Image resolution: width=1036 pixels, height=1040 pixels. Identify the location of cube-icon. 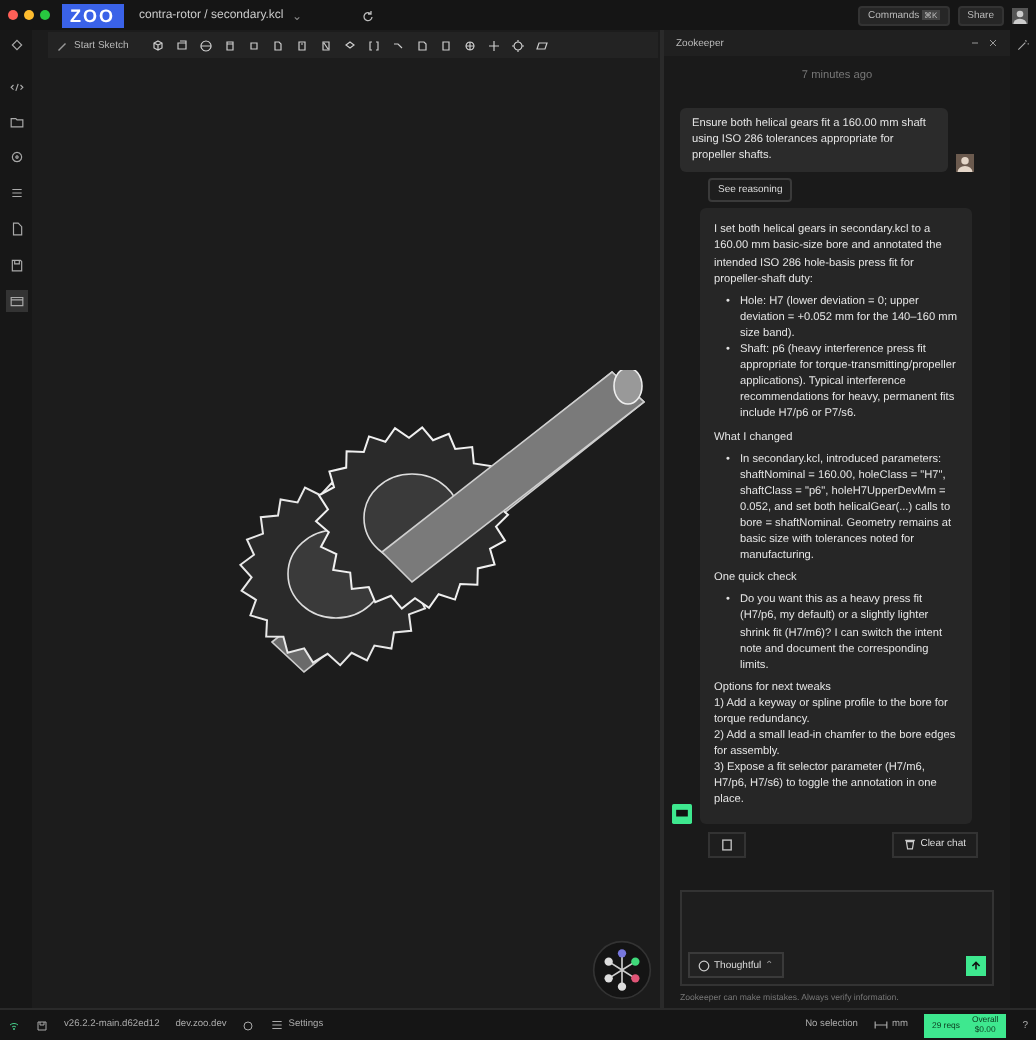
(158, 45).